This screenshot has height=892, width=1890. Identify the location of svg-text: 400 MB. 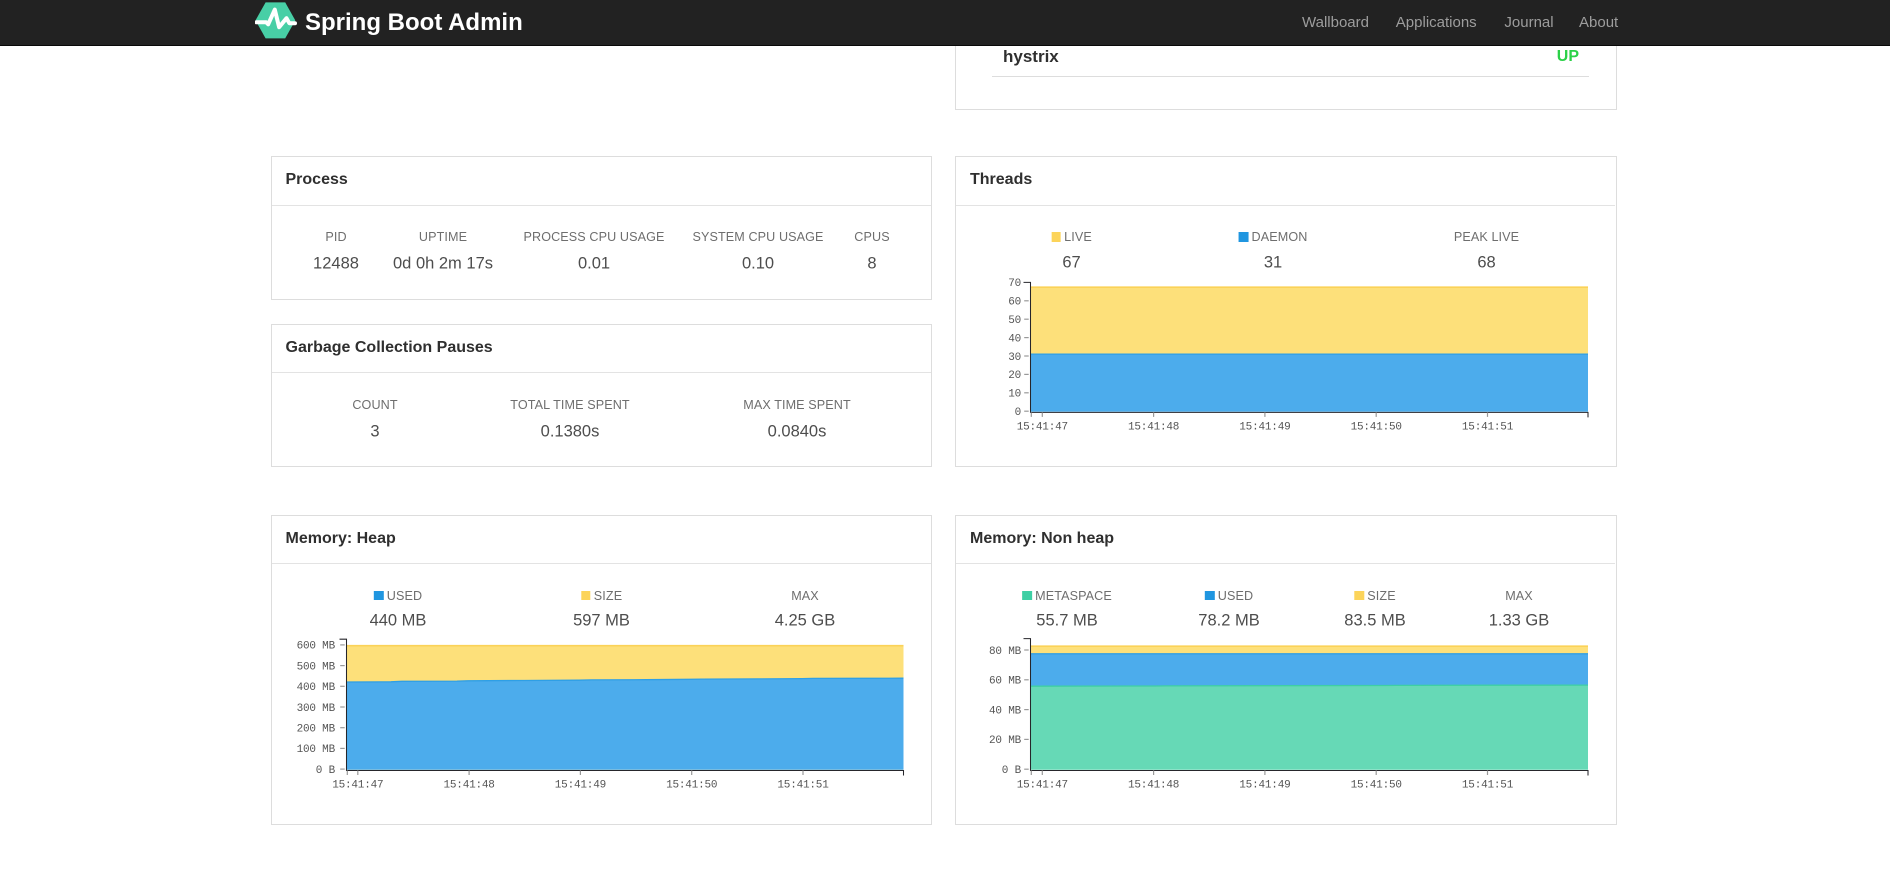
(316, 688).